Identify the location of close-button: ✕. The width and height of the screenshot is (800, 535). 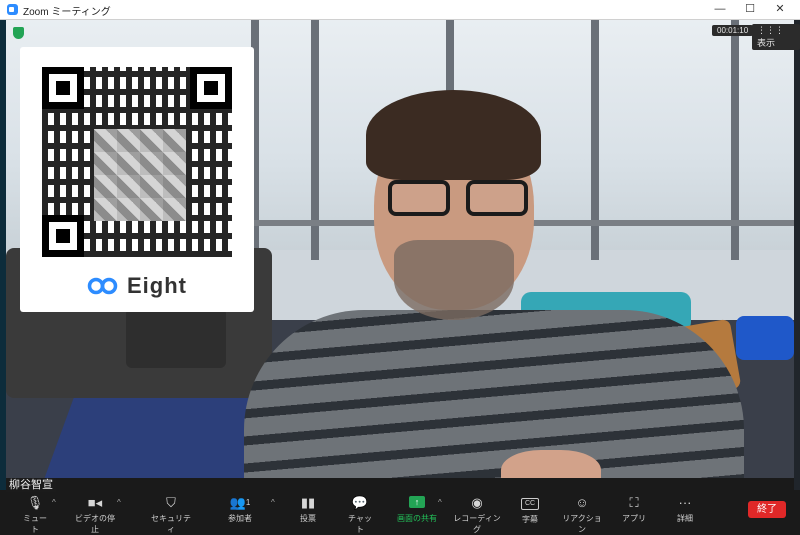
(780, 9).